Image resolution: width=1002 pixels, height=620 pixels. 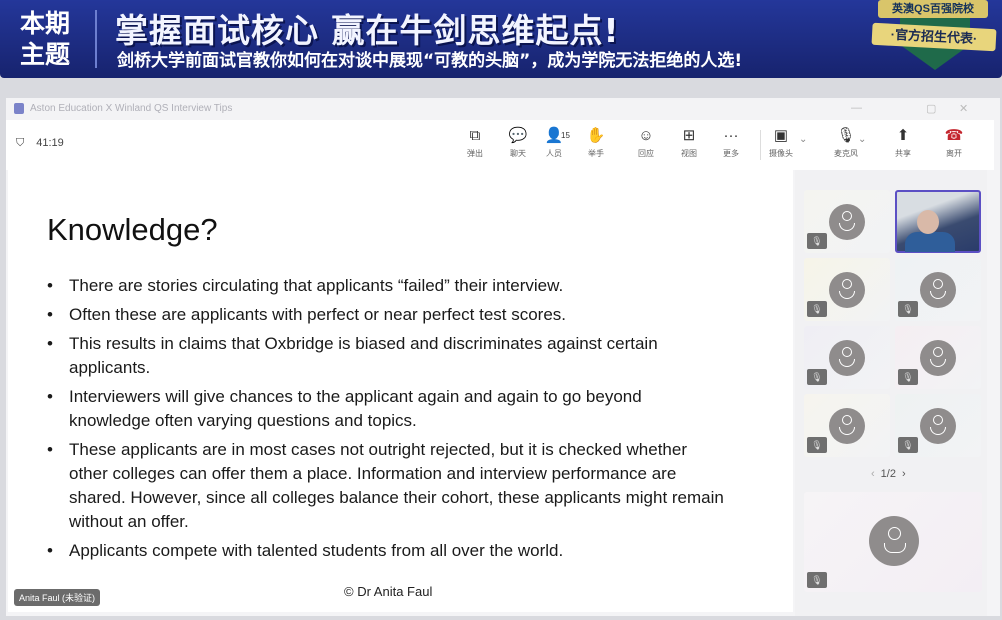 I want to click on shield-icon: ⛉, so click(x=20, y=143).